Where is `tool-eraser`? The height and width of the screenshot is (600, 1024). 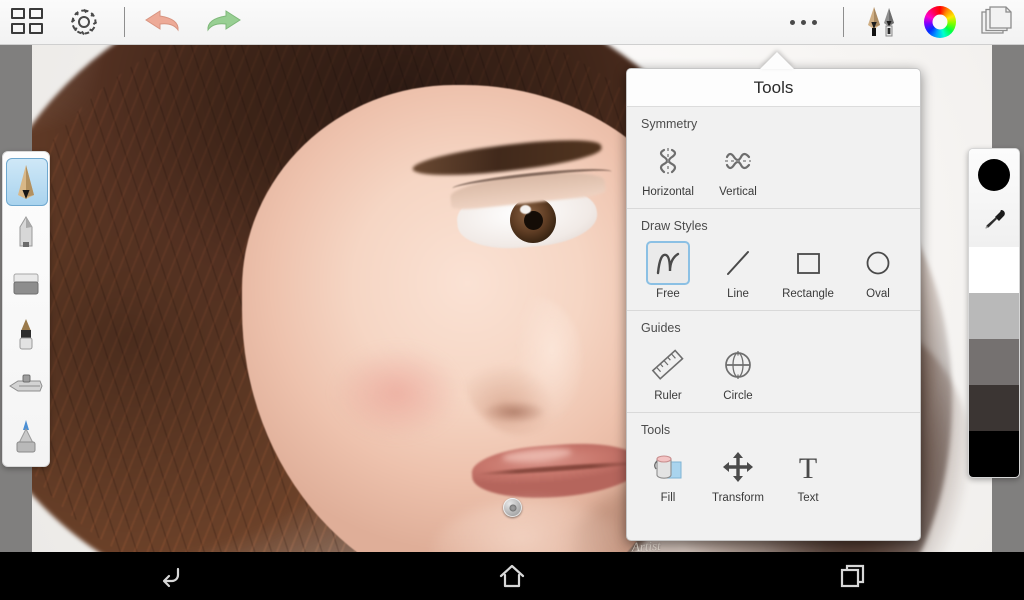 tool-eraser is located at coordinates (26, 283).